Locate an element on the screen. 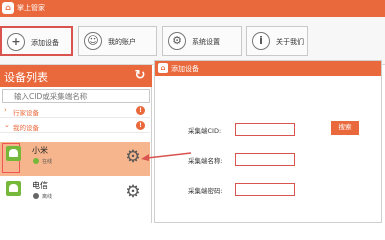 This screenshot has height=240, width=385. chevron-right-icon: › is located at coordinates (5, 110).